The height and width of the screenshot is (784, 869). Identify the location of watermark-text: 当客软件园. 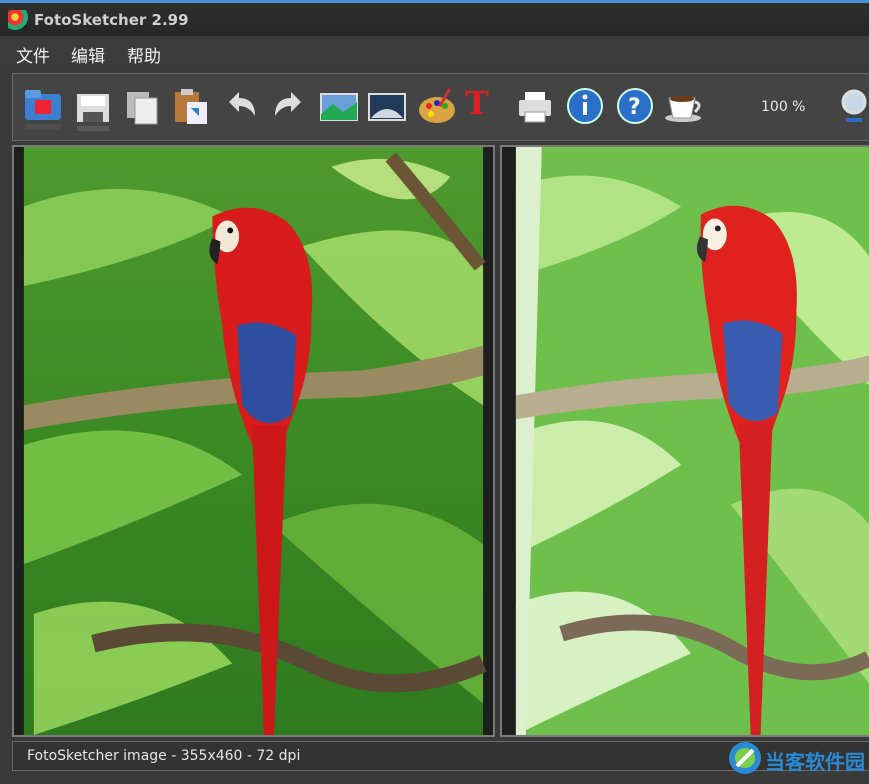
(815, 762).